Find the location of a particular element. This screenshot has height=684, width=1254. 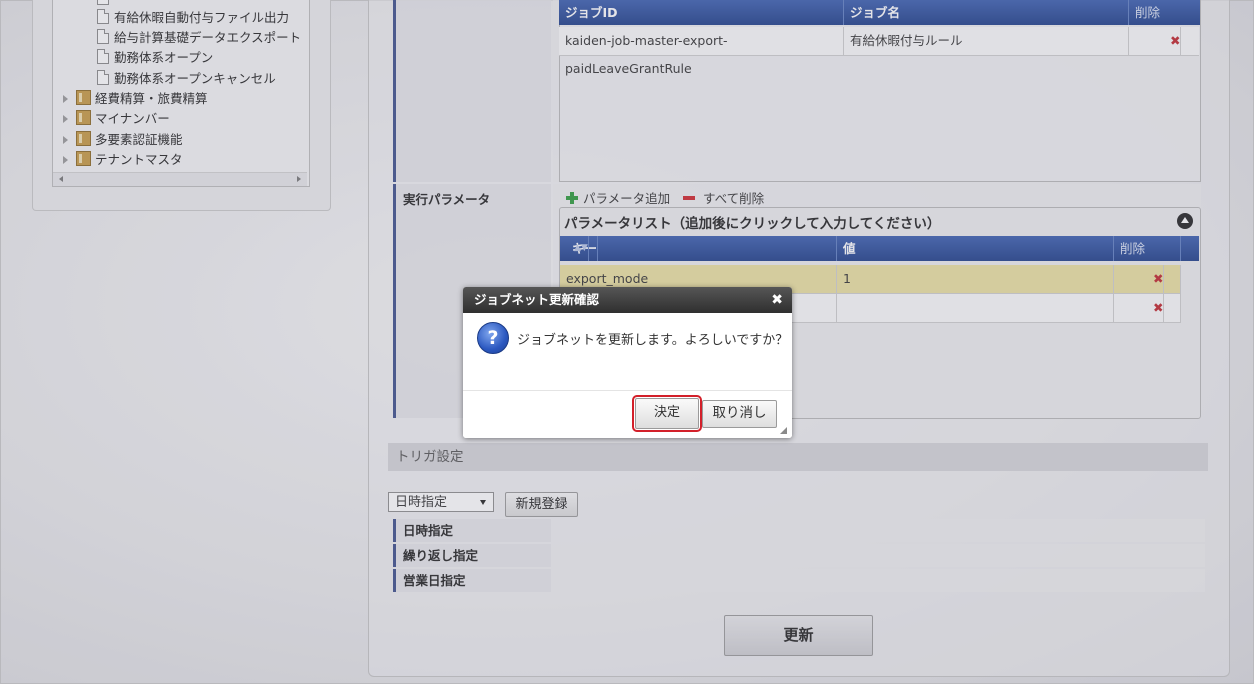

dialog-message: ジョブネットを更新します。よろしいですか？ is located at coordinates (653, 340).